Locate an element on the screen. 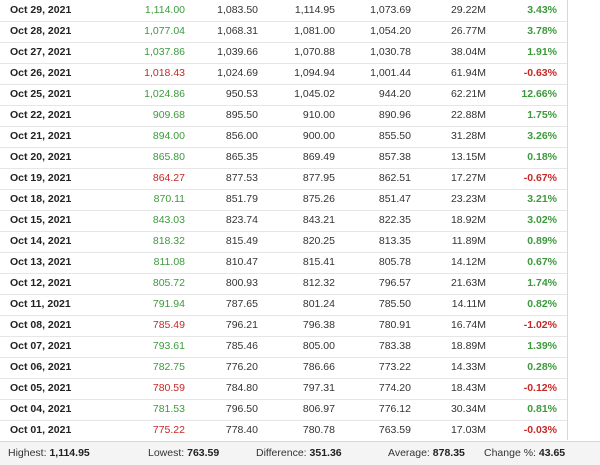 The image size is (600, 465). high-cell: 1,045.02 is located at coordinates (314, 94).